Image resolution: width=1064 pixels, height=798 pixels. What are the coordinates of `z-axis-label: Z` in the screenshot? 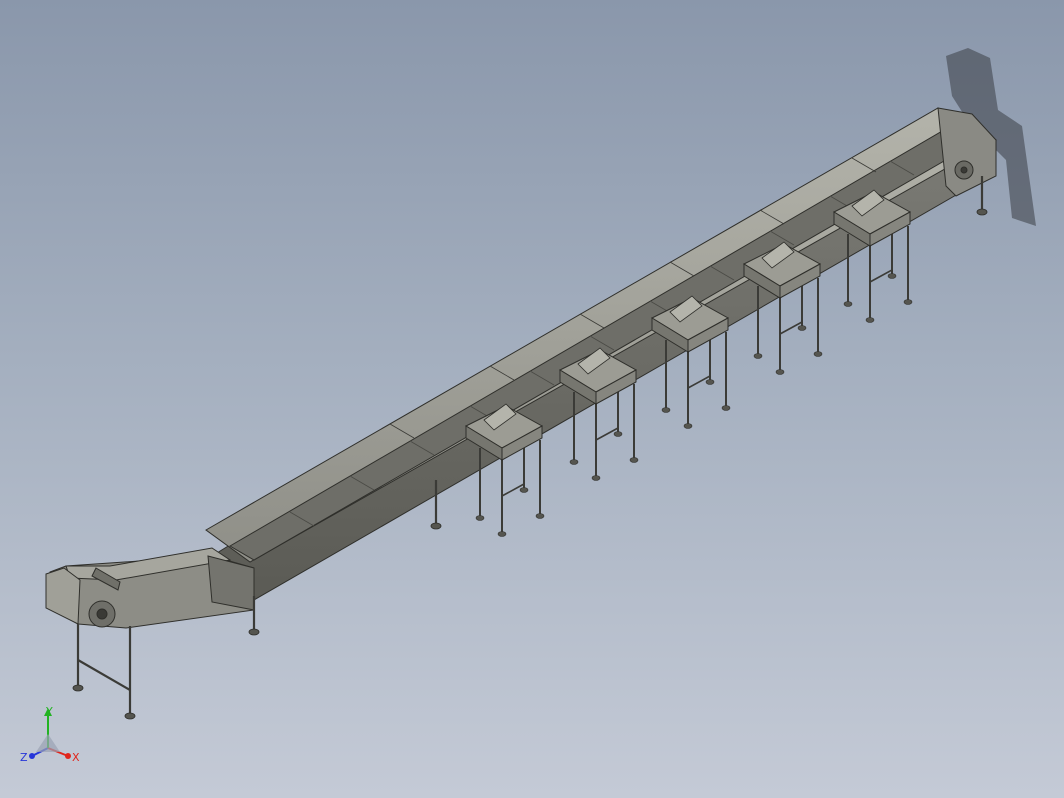 It's located at (24, 757).